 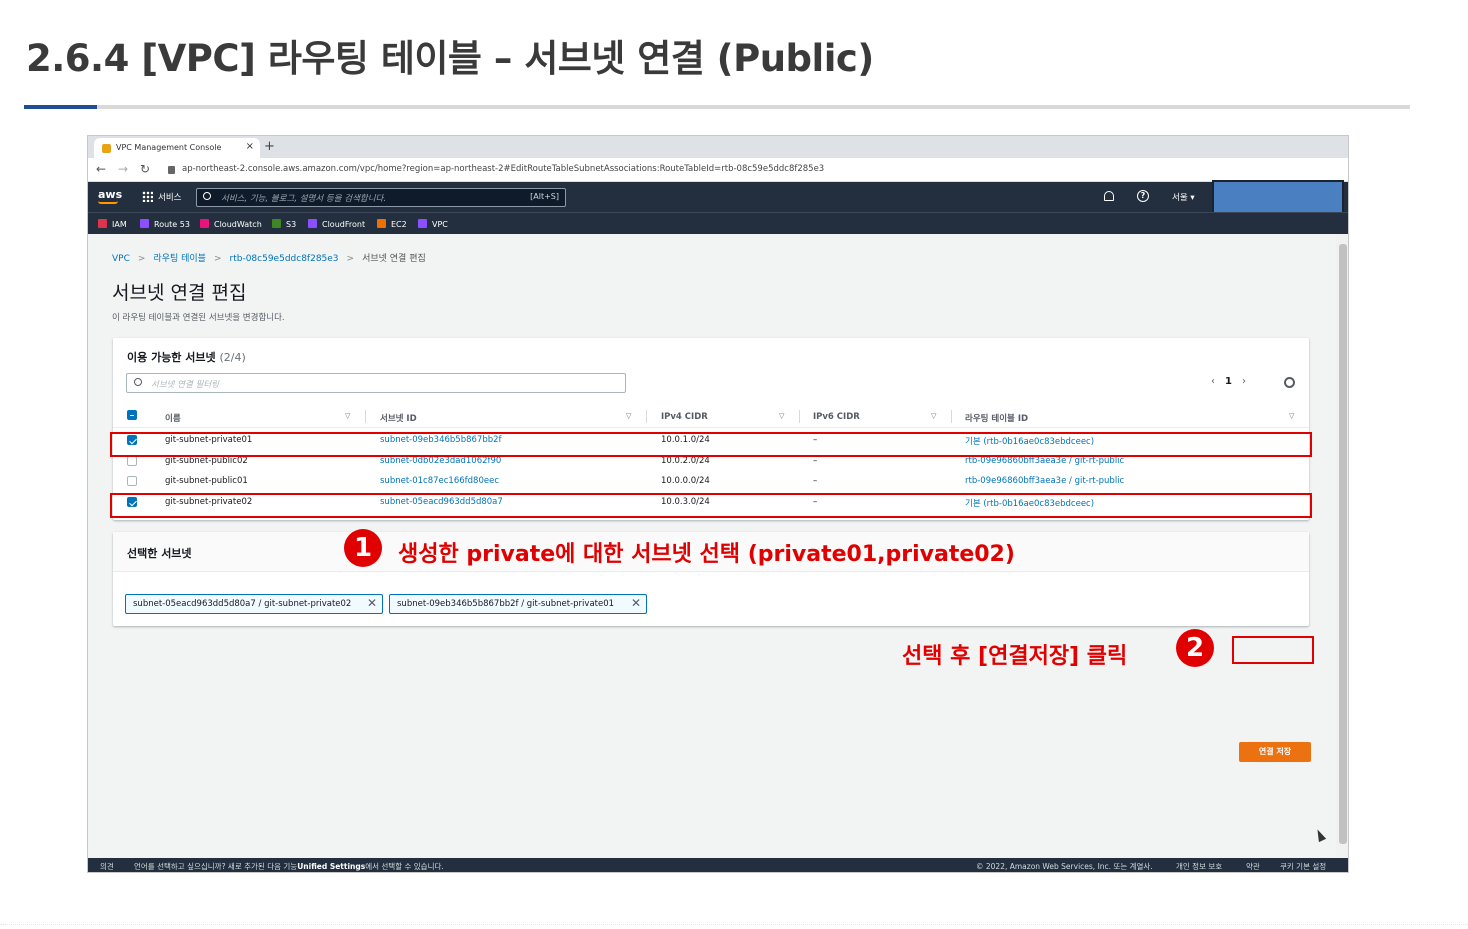 I want to click on cloudwatch-icon, so click(x=204, y=223).